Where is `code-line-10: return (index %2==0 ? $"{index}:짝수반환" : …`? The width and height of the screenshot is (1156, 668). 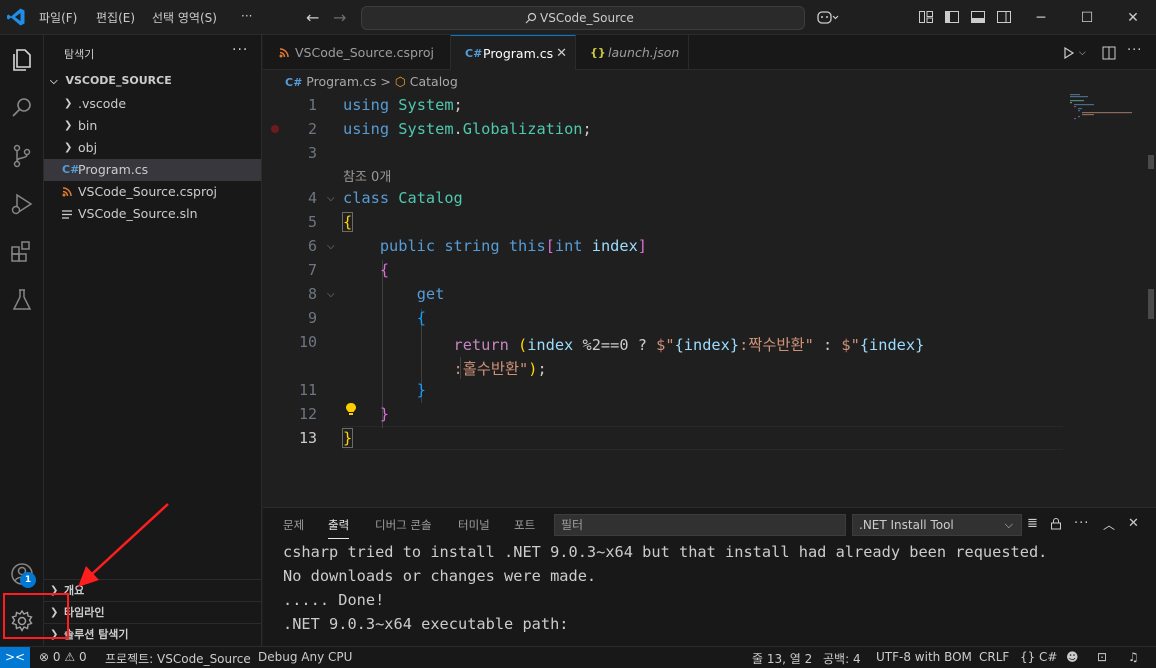
code-line-10: return (index %2==0 ? $"{index}:짝수반환" : … is located at coordinates (634, 344).